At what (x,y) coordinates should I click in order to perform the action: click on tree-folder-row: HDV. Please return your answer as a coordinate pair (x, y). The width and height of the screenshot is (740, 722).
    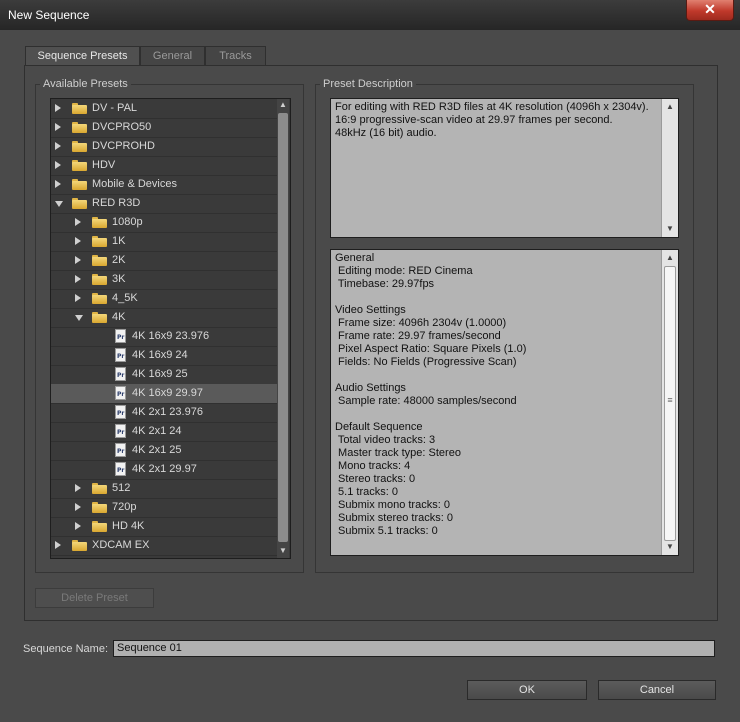
    Looking at the image, I should click on (164, 166).